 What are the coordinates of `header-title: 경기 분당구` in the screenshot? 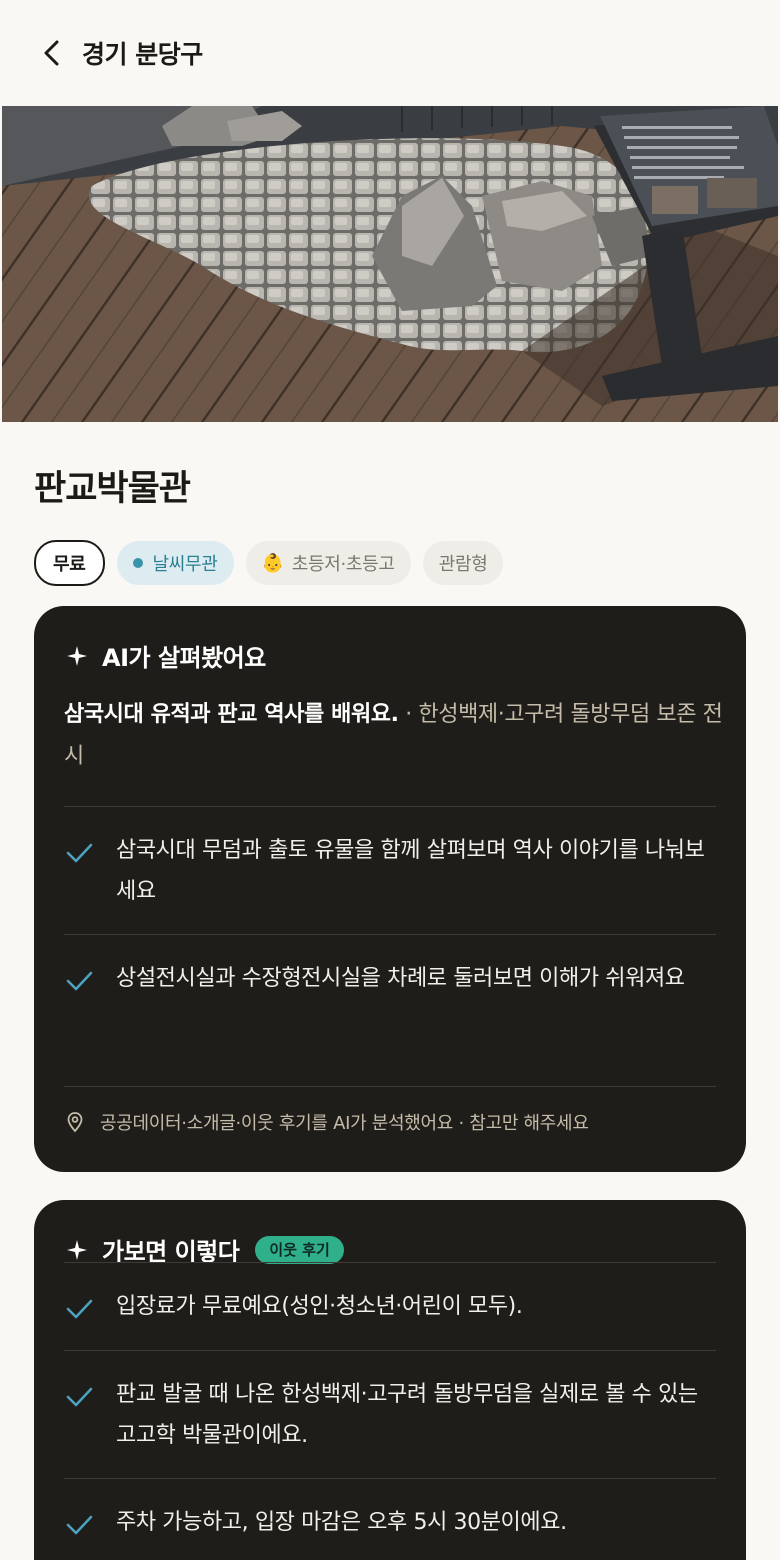 It's located at (142, 54).